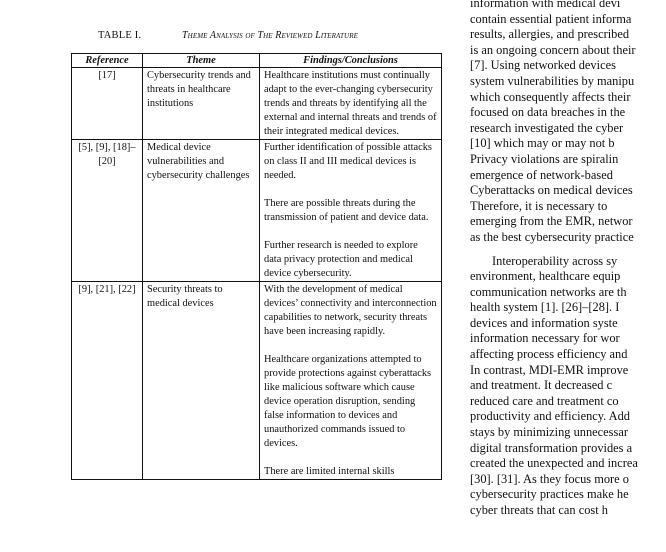 Image resolution: width=666 pixels, height=552 pixels. I want to click on body-text-line: Privacy violations are spiralin, so click(544, 158).